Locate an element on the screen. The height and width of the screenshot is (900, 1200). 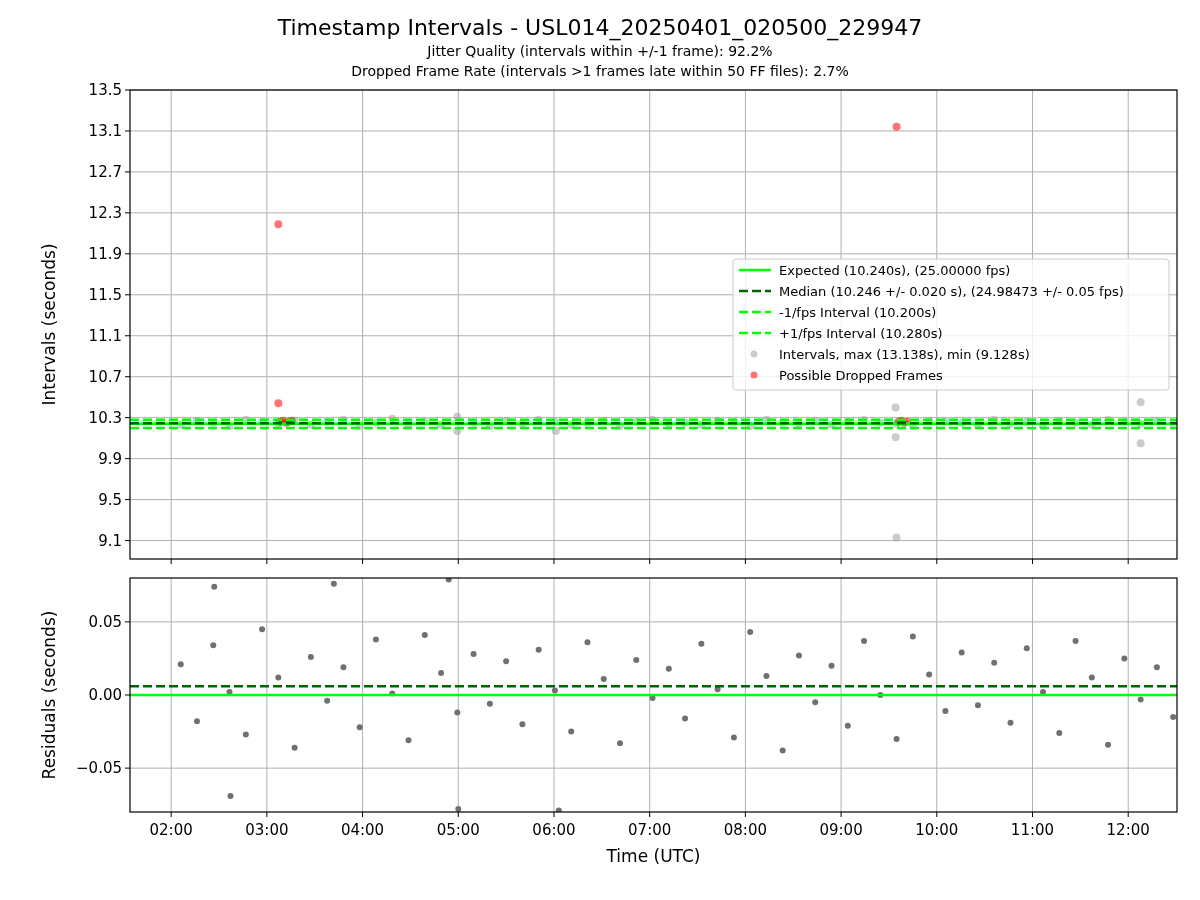
legend-label: Intervals, max (13.138s), min (9.128s) is located at coordinates (904, 354).